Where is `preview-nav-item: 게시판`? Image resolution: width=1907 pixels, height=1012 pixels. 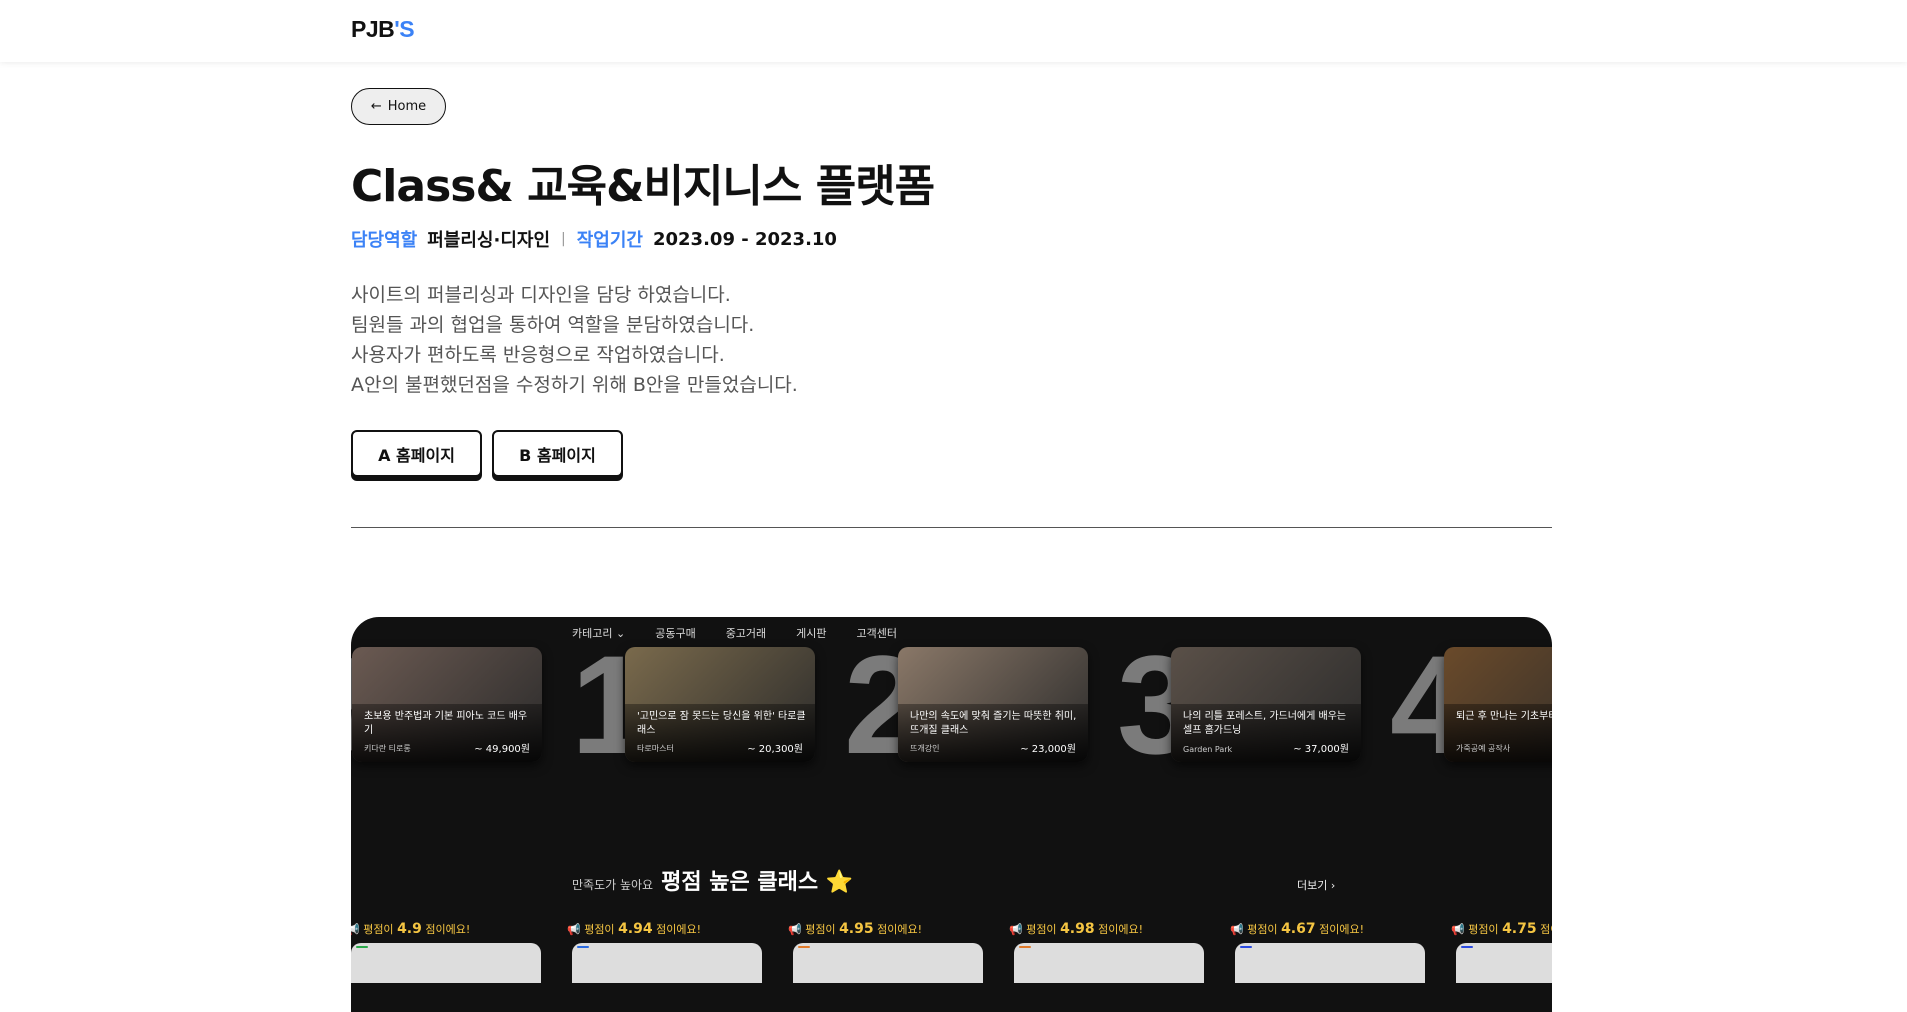 preview-nav-item: 게시판 is located at coordinates (811, 633).